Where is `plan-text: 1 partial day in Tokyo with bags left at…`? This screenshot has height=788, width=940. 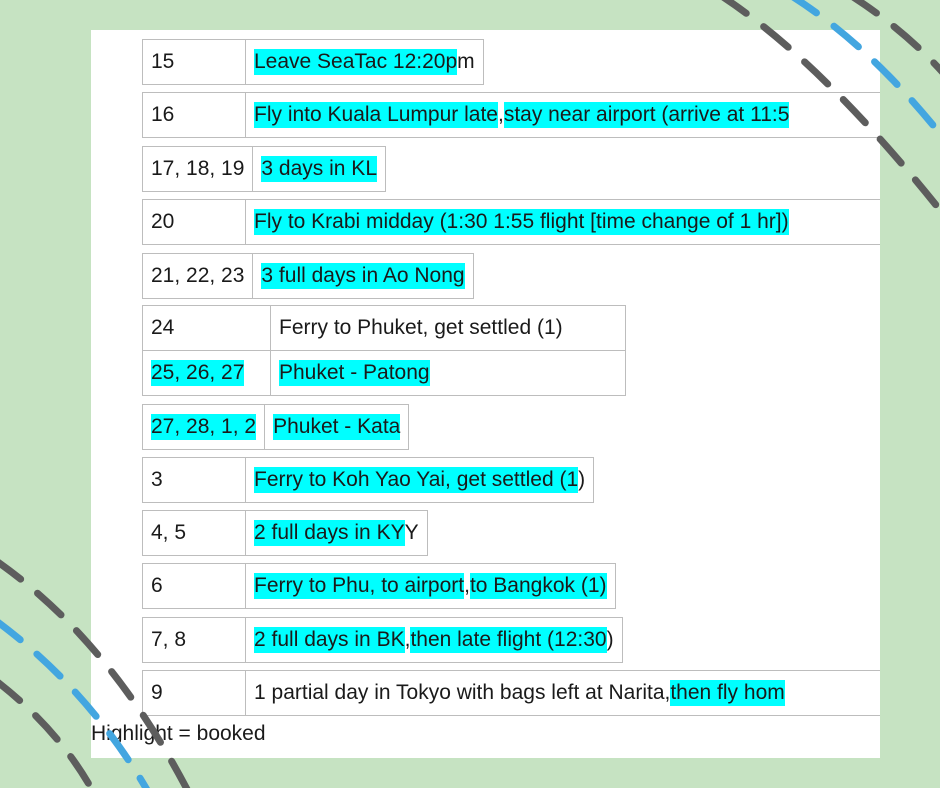 plan-text: 1 partial day in Tokyo with bags left at… is located at coordinates (462, 692).